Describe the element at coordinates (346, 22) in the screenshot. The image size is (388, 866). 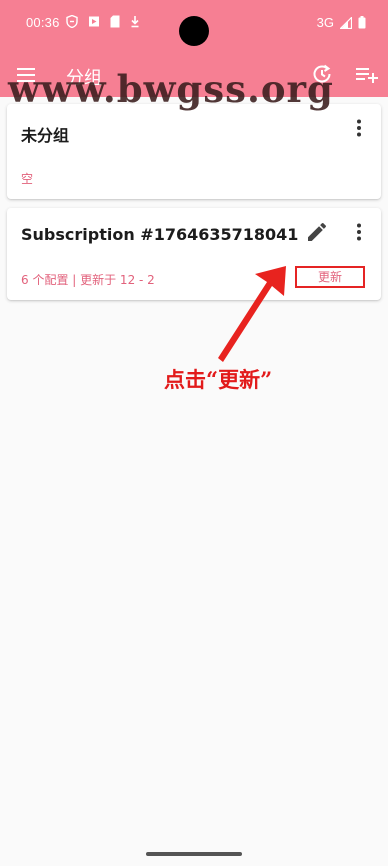
I see `signal-icon` at that location.